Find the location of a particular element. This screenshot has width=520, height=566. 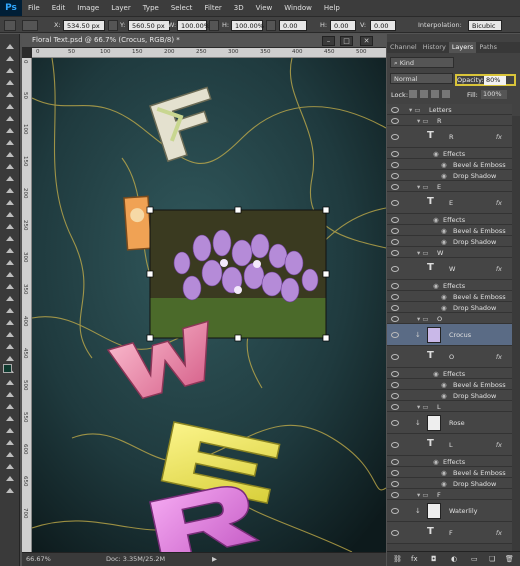

zoom-level: 66.67% is located at coordinates (38, 559).